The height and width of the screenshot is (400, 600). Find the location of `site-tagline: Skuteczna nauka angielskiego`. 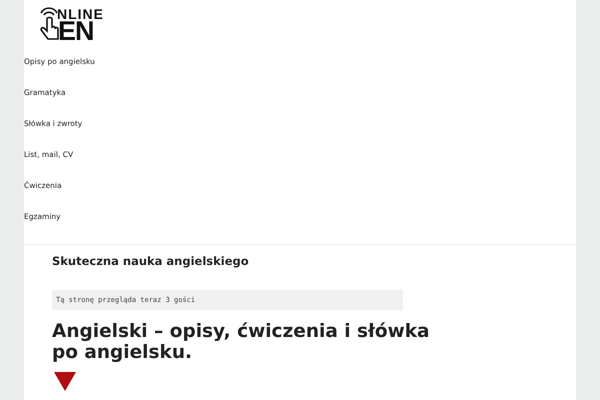

site-tagline: Skuteczna nauka angielskiego is located at coordinates (150, 261).